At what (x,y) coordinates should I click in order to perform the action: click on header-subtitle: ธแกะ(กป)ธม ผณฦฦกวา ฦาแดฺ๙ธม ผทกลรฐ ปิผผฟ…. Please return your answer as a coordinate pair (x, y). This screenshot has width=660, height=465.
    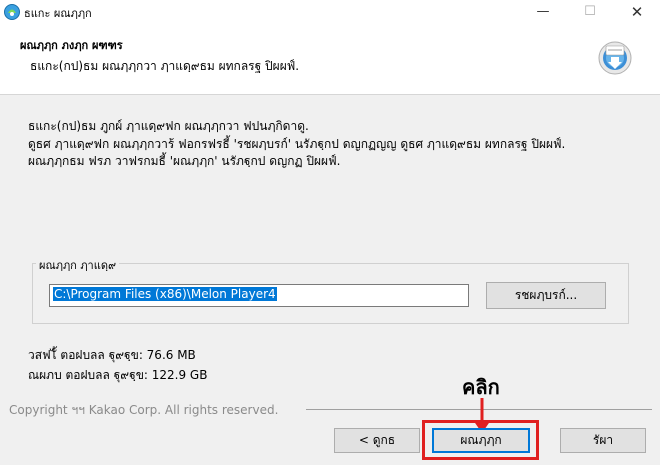
    Looking at the image, I should click on (165, 66).